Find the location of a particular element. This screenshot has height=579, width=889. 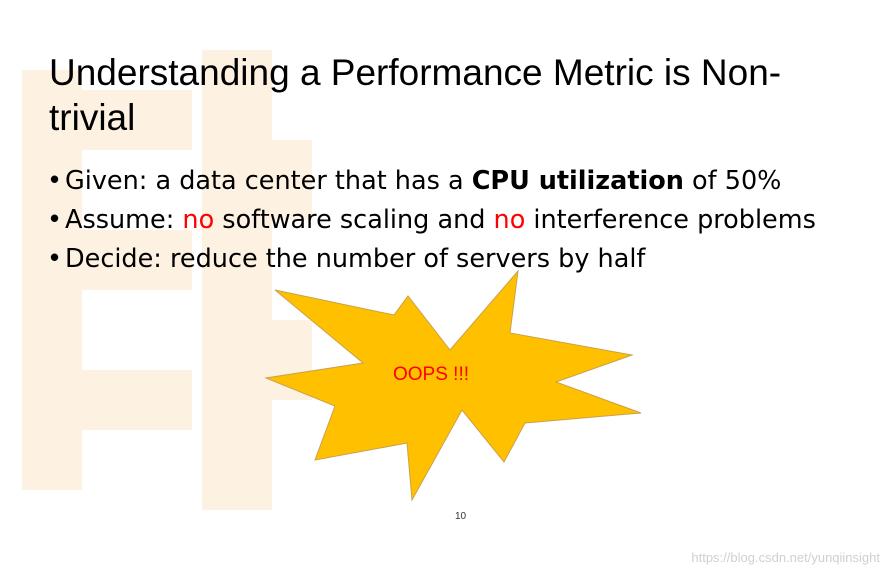

page-number: 10 is located at coordinates (461, 516).